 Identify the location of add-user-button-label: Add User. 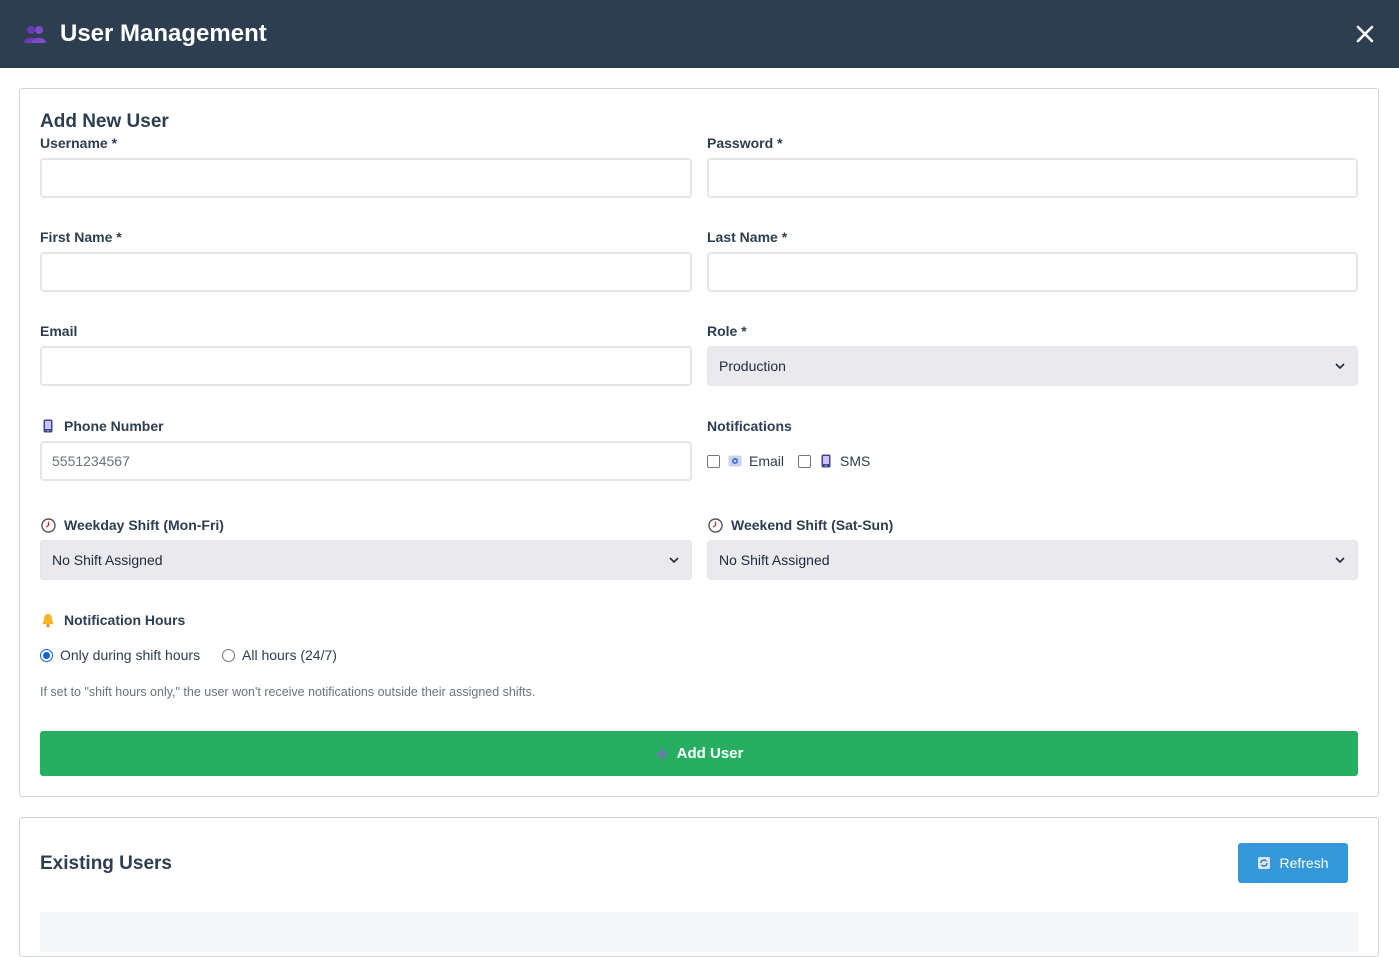
(710, 753).